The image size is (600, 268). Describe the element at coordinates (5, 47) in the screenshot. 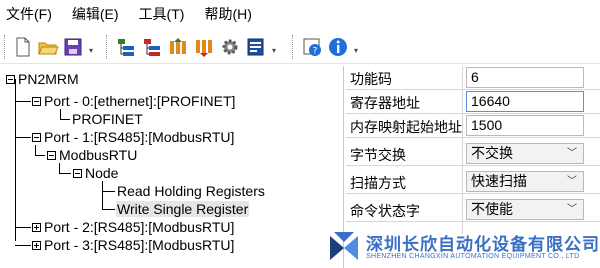

I see `toolbar-grip` at that location.